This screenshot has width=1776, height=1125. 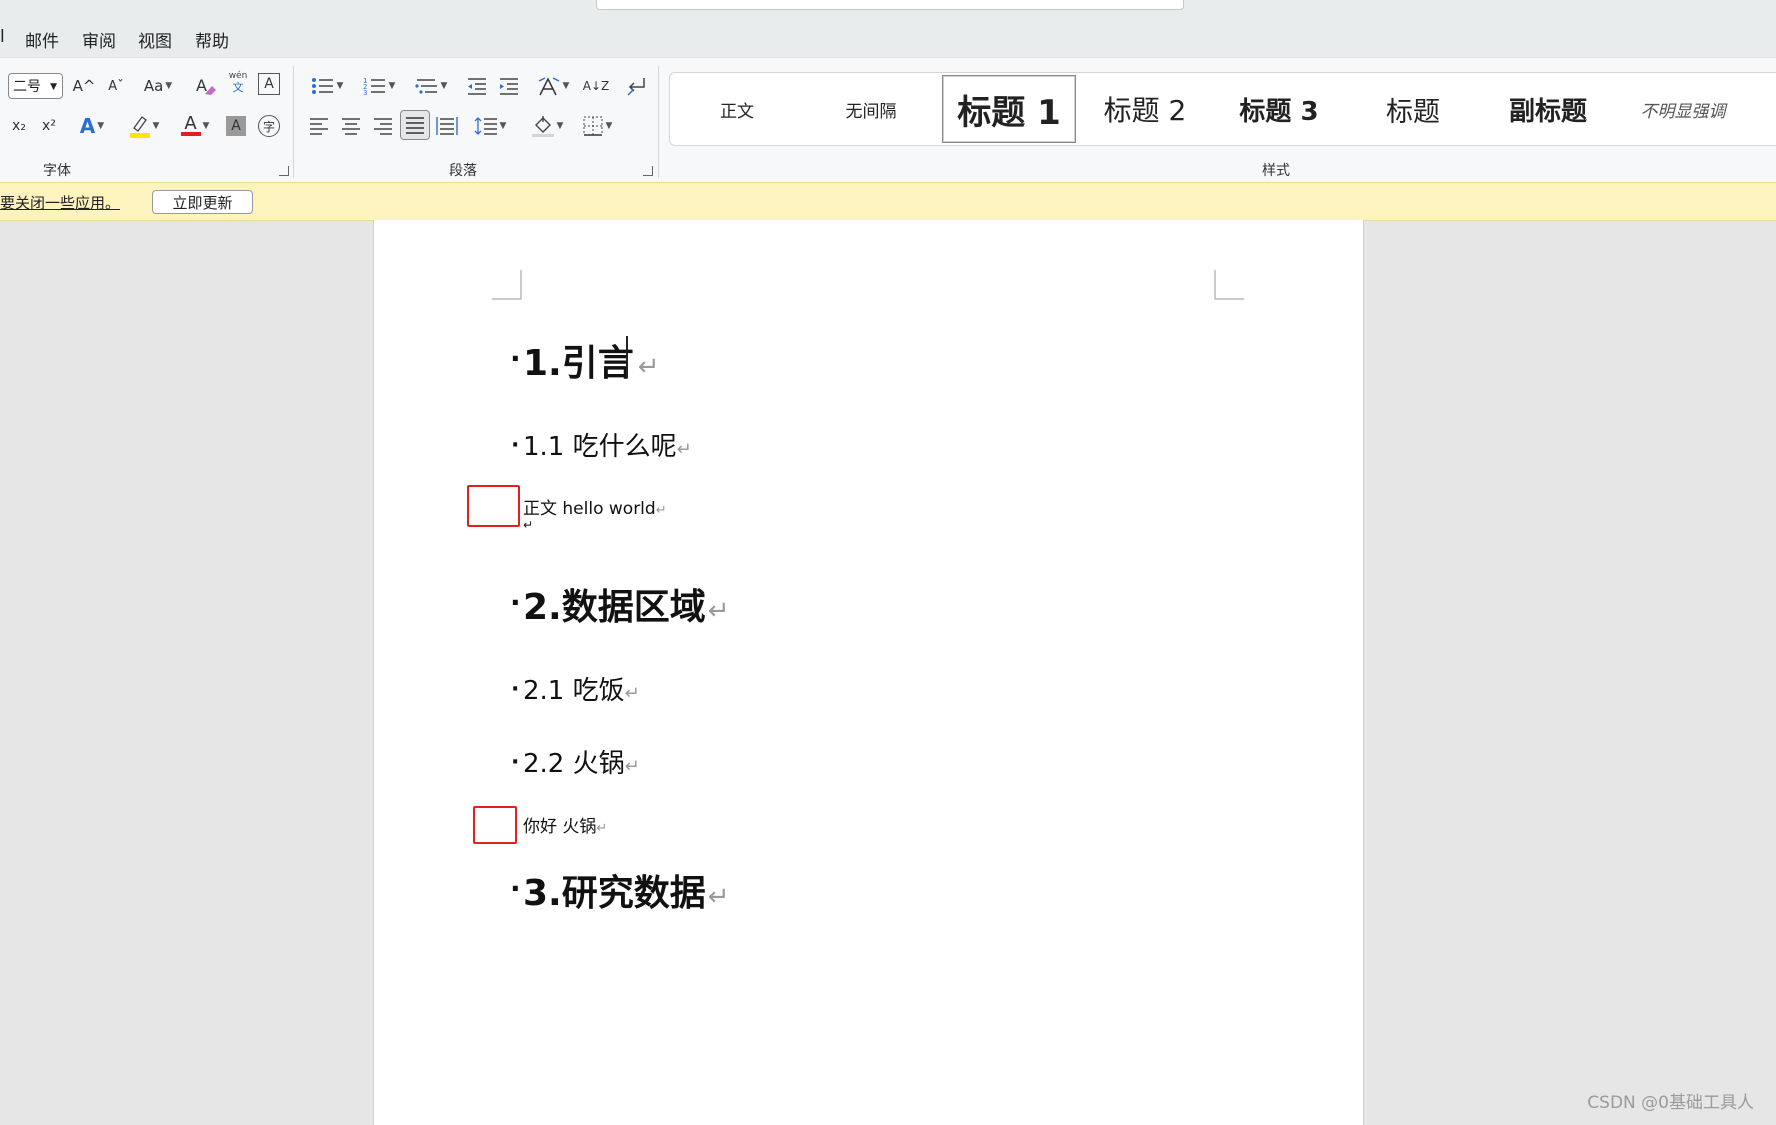 I want to click on superscript-button: x², so click(x=49, y=126).